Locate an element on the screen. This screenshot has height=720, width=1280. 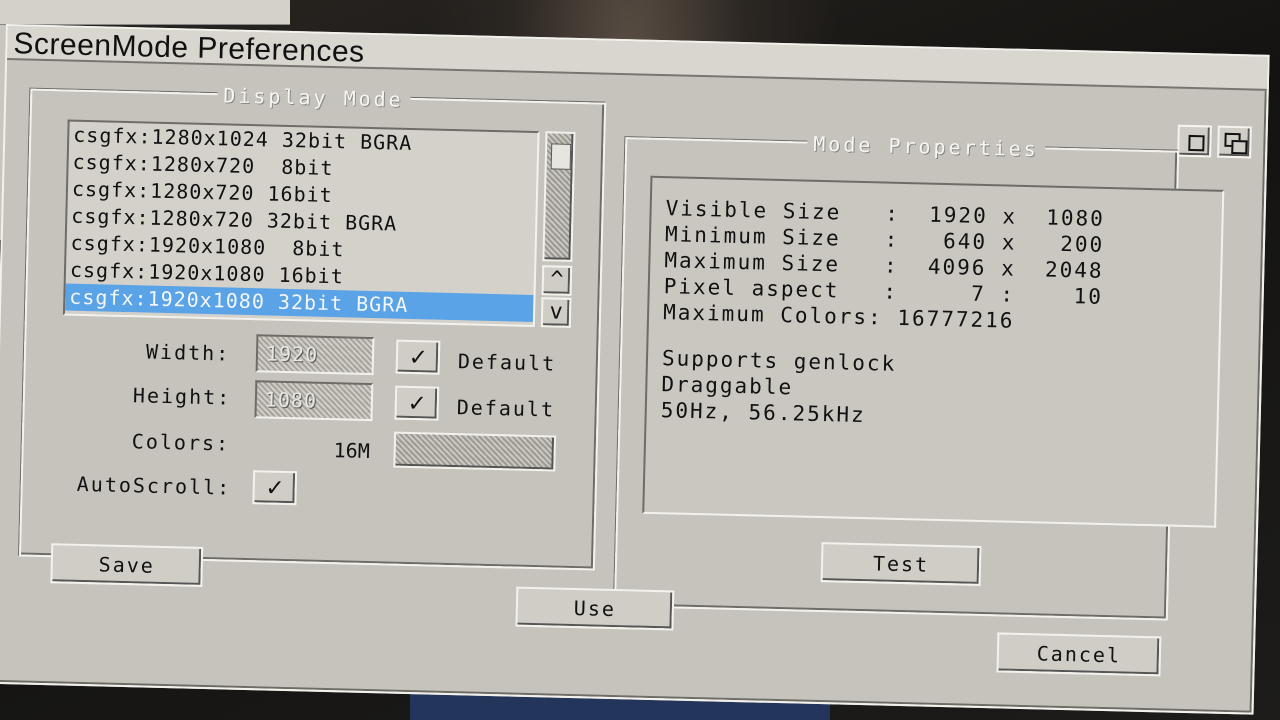
background-titlebar is located at coordinates (145, 12).